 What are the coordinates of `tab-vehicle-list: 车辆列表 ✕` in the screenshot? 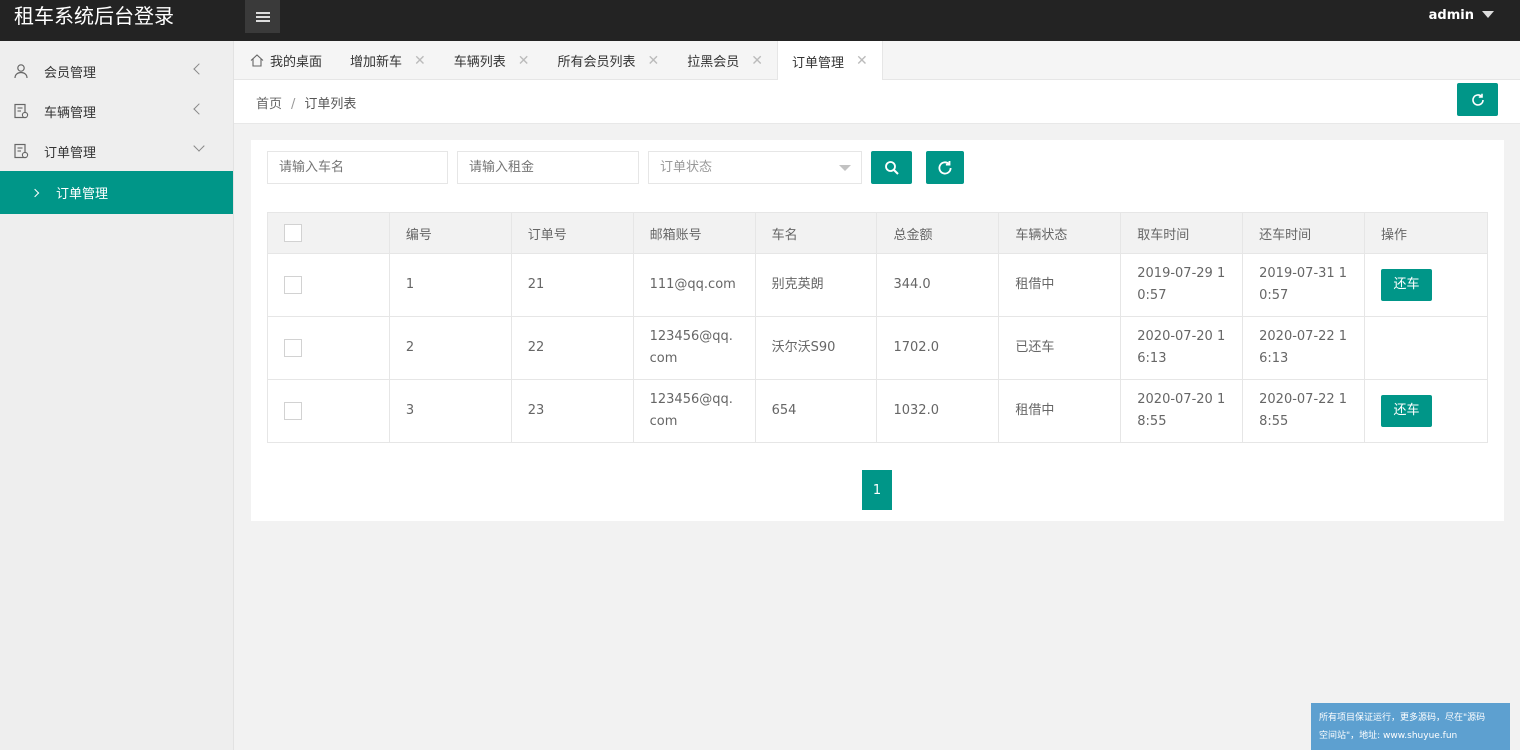 It's located at (492, 60).